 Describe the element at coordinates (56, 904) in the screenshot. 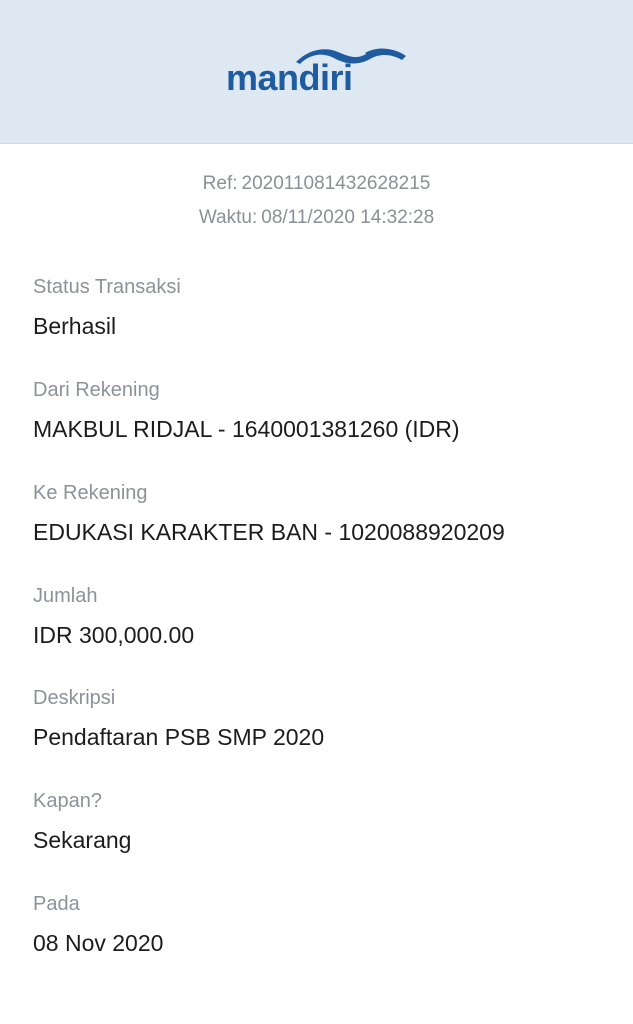

I see `field-label: Pada` at that location.